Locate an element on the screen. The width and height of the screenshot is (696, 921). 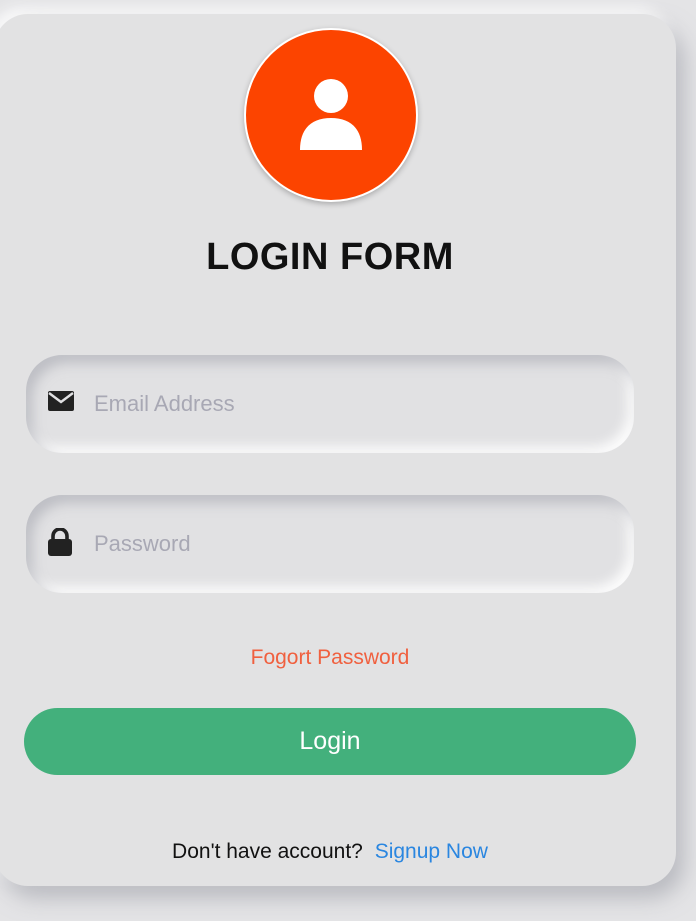
lock-icon is located at coordinates (60, 542).